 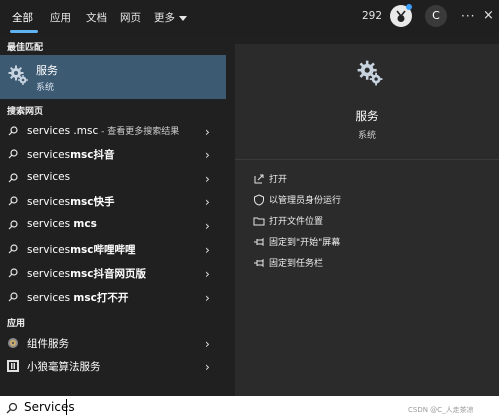 What do you see at coordinates (60, 18) in the screenshot?
I see `tab-apps: 应用` at bounding box center [60, 18].